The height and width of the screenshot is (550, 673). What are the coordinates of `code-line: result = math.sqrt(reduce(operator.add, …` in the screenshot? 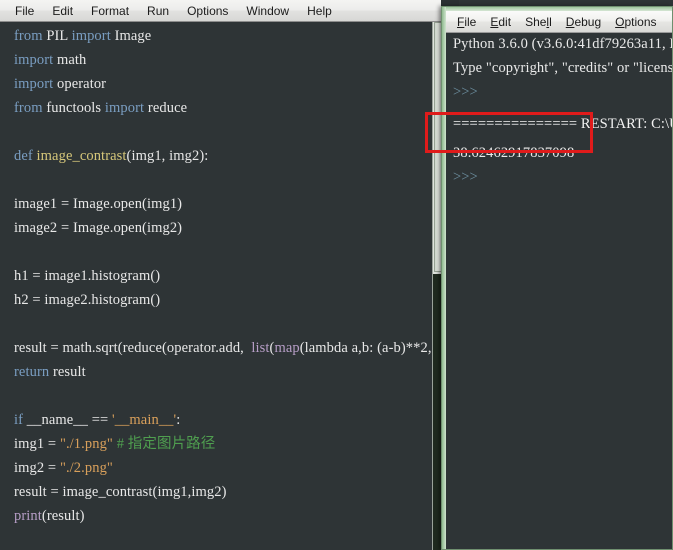 It's located at (223, 348).